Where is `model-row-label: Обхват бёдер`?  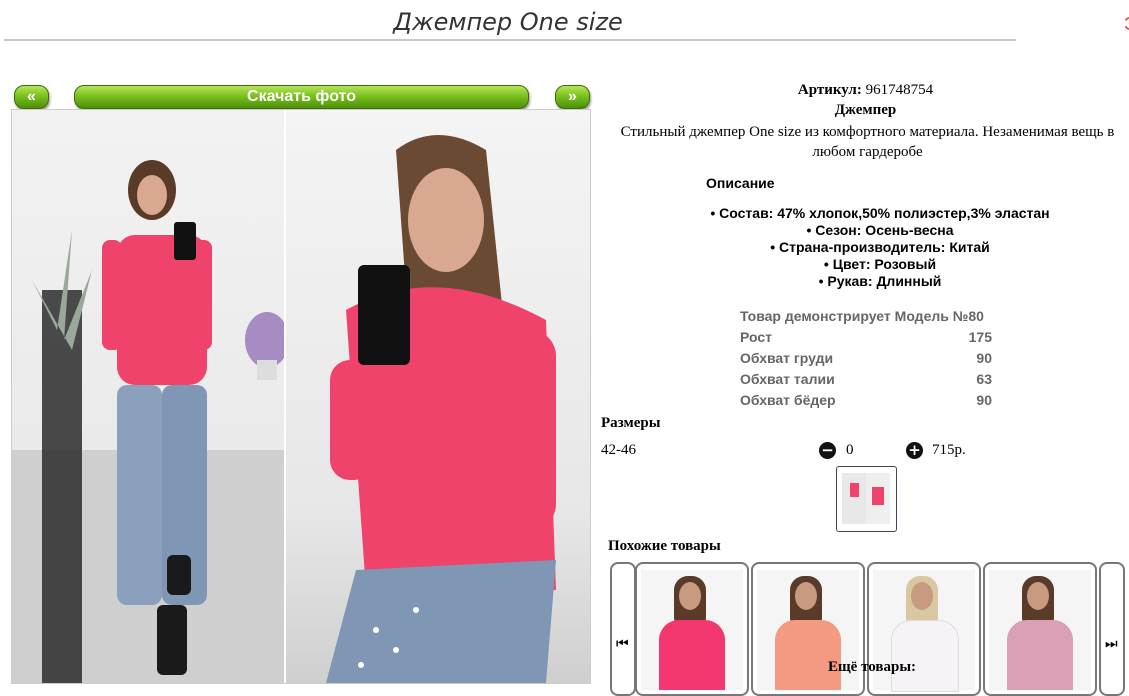
model-row-label: Обхват бёдер is located at coordinates (788, 400).